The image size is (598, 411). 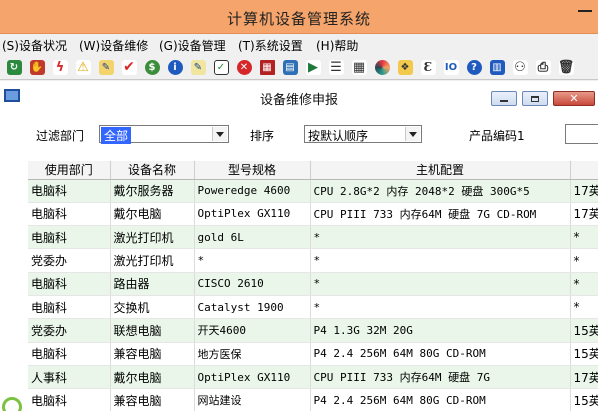 What do you see at coordinates (497, 136) in the screenshot?
I see `product-code-label: 产品编码1` at bounding box center [497, 136].